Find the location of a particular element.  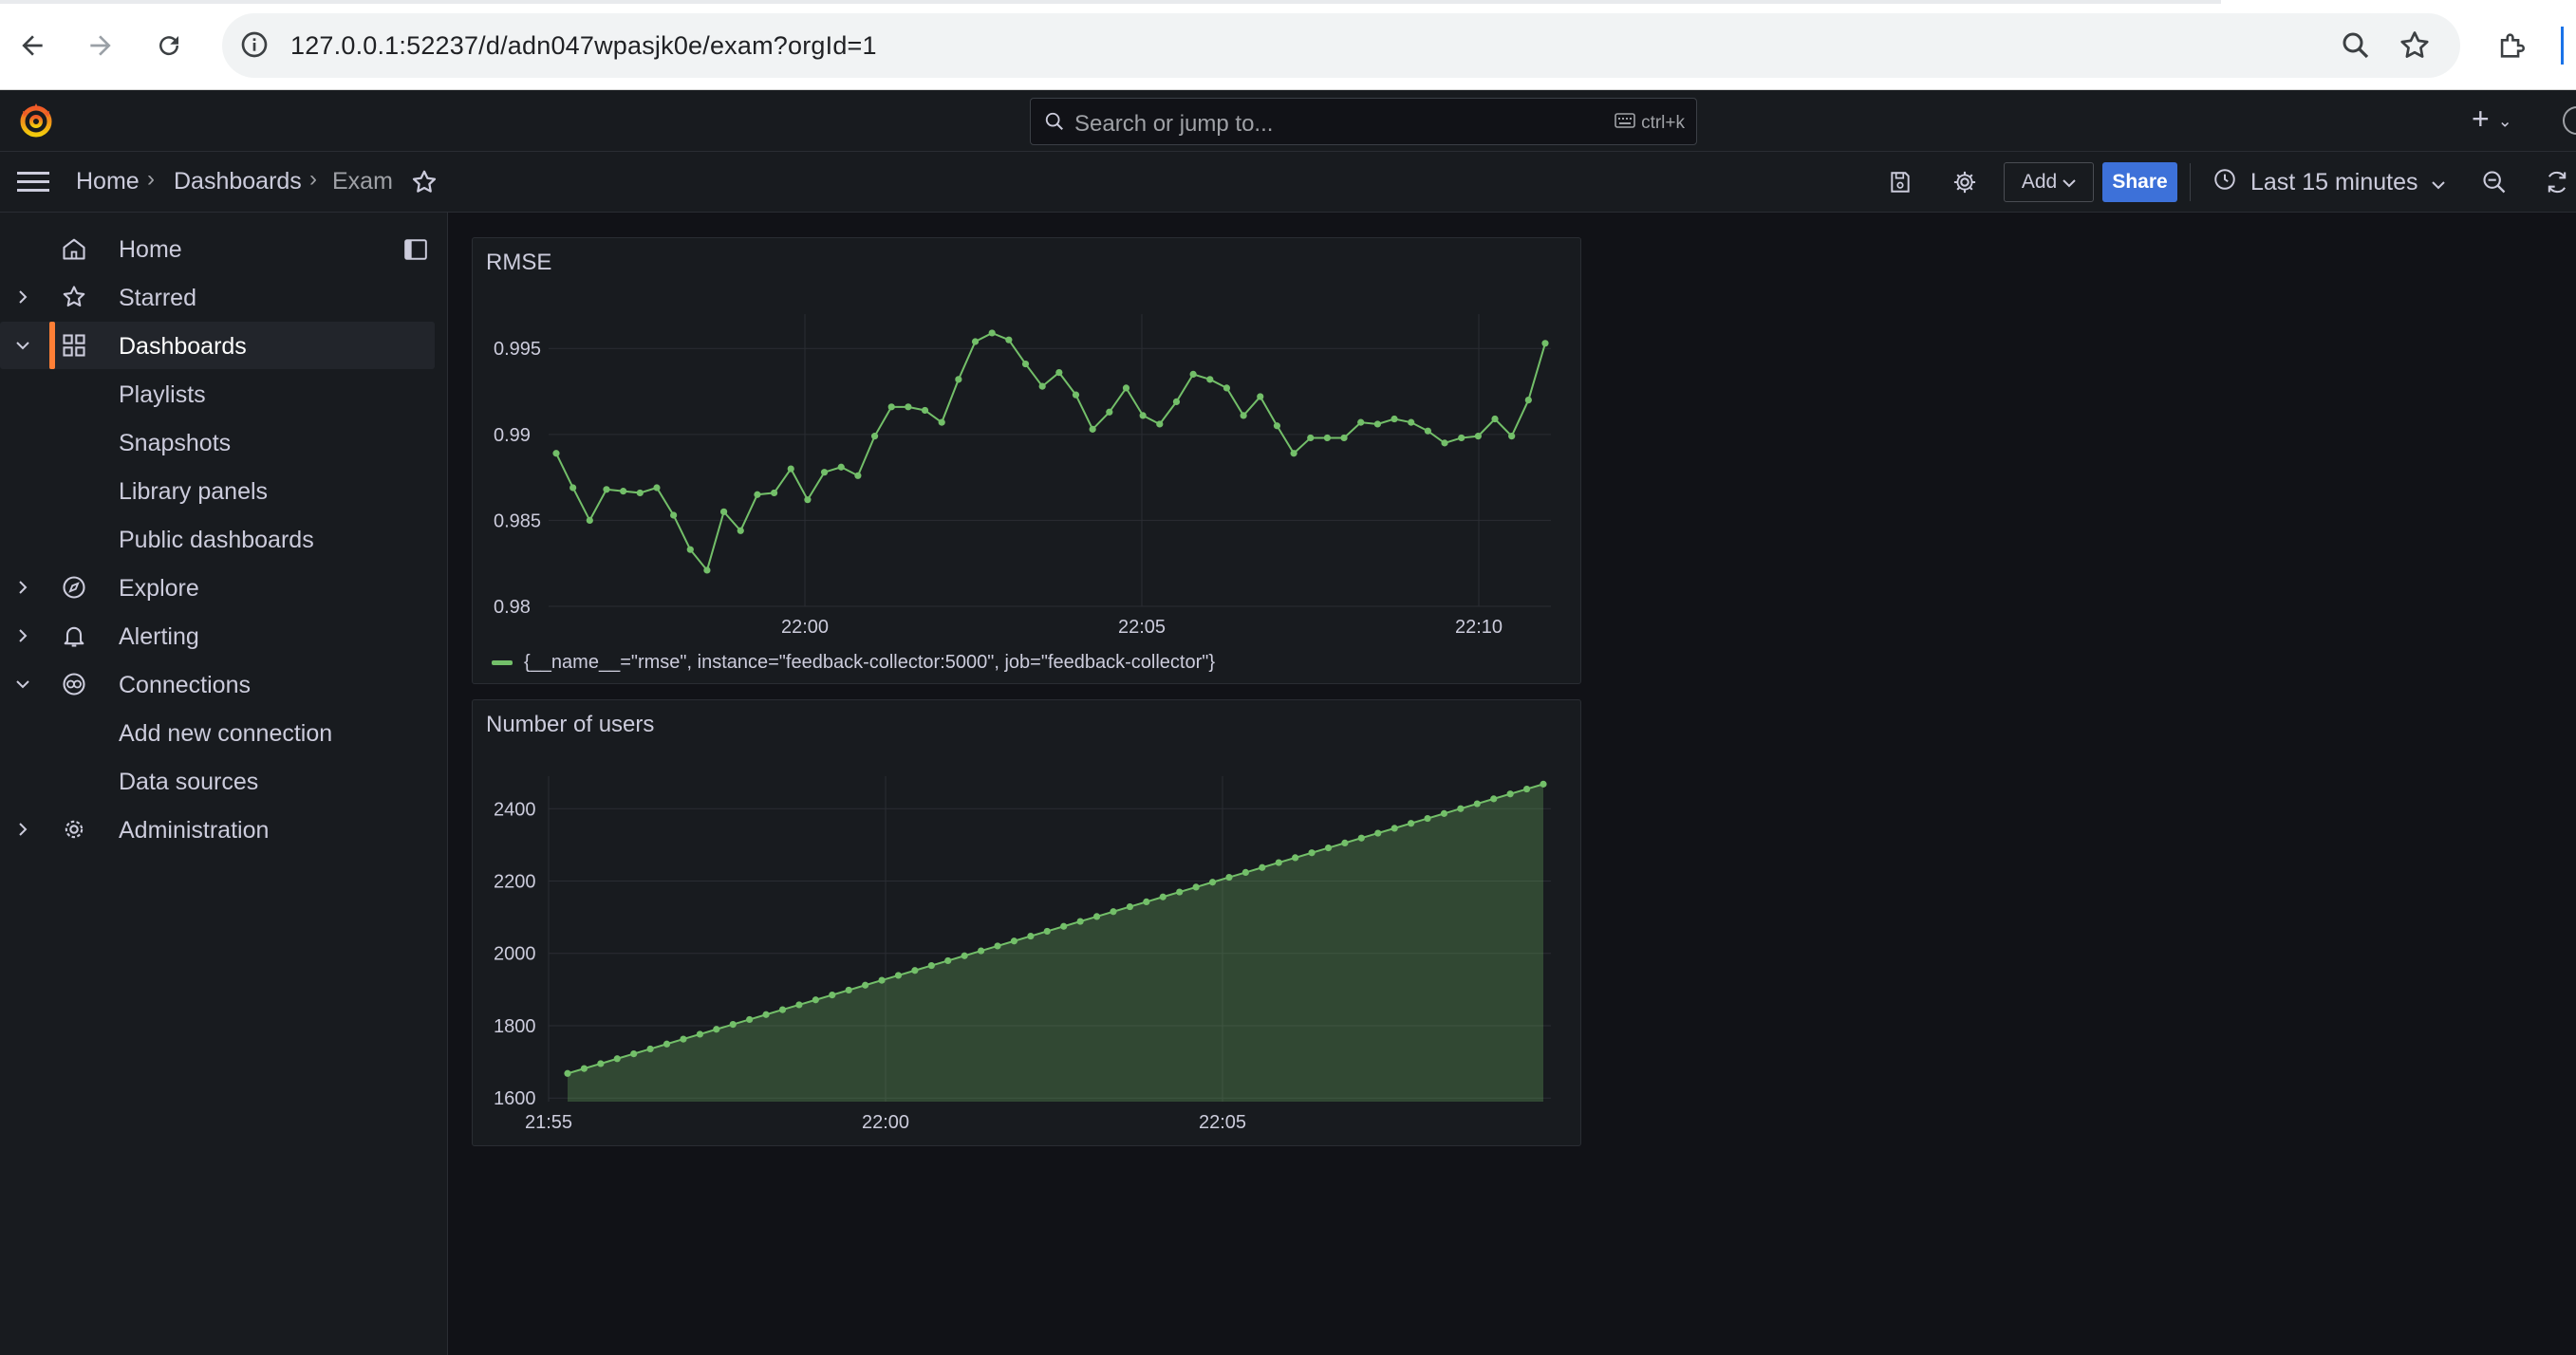

x-tick-label: 22:05 is located at coordinates (1142, 627).